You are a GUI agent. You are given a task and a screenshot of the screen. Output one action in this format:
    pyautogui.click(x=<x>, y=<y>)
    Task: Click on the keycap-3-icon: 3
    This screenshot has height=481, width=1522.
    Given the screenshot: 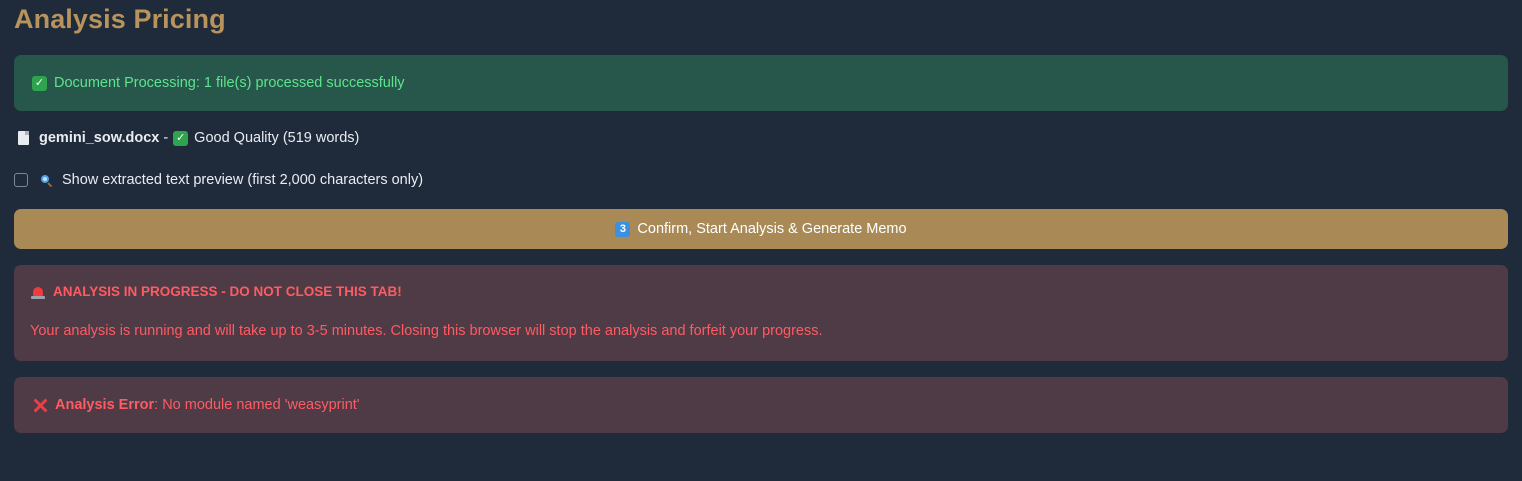 What is the action you would take?
    pyautogui.click(x=623, y=229)
    